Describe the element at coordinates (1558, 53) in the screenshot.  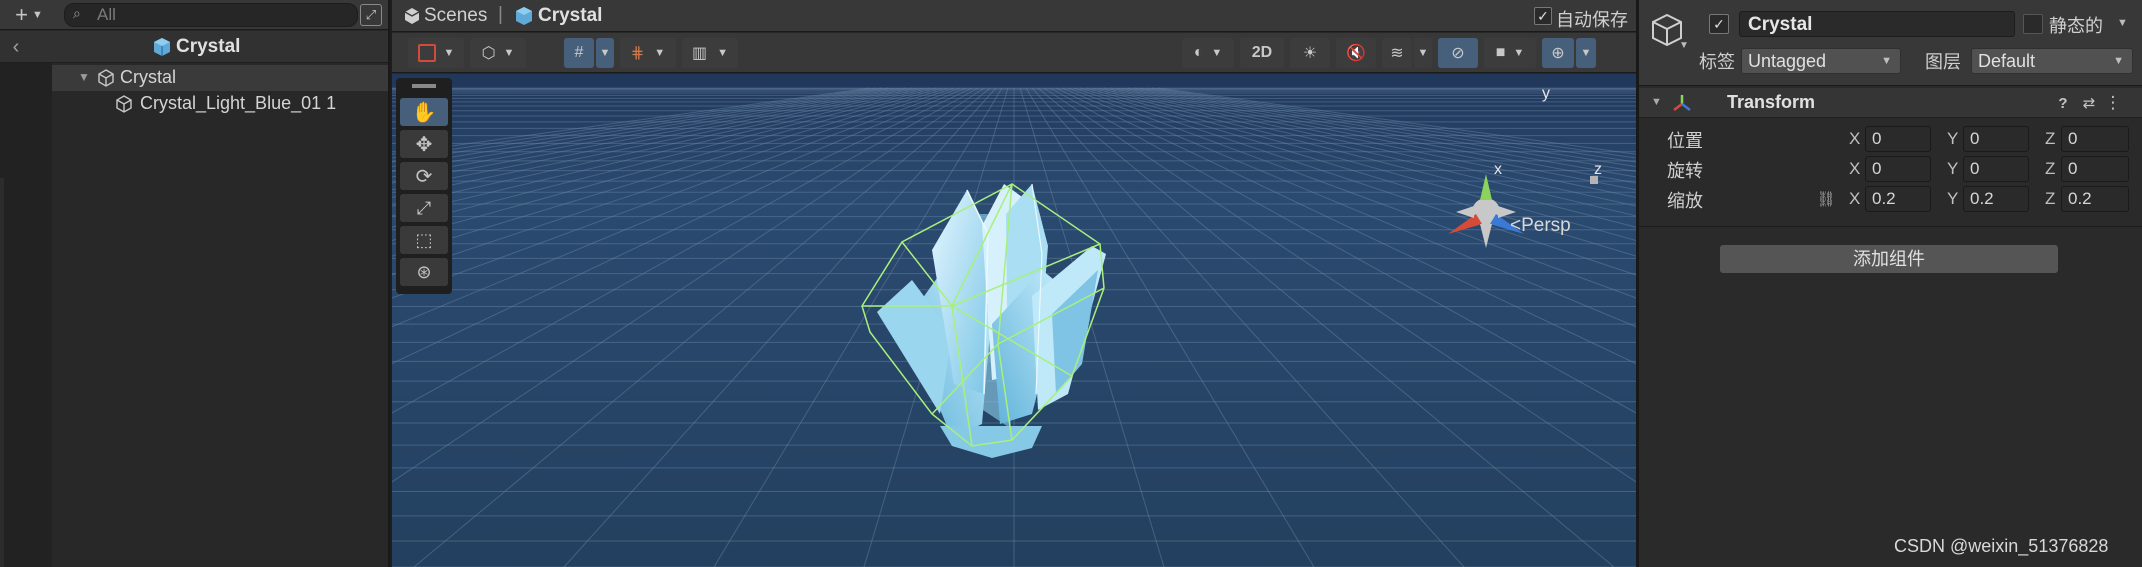
I see `gizmos-button: ⊕` at that location.